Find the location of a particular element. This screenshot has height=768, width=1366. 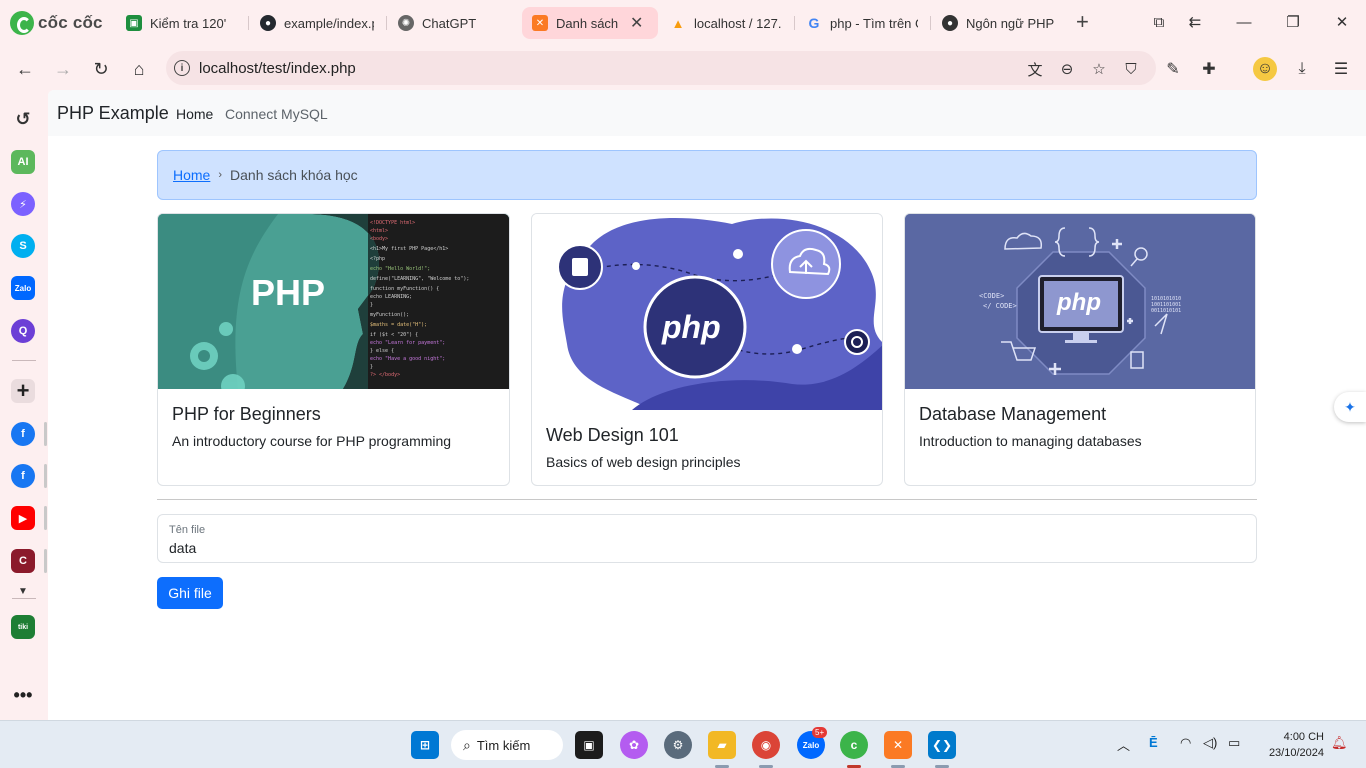

history-icon: ↺ is located at coordinates (23, 119).